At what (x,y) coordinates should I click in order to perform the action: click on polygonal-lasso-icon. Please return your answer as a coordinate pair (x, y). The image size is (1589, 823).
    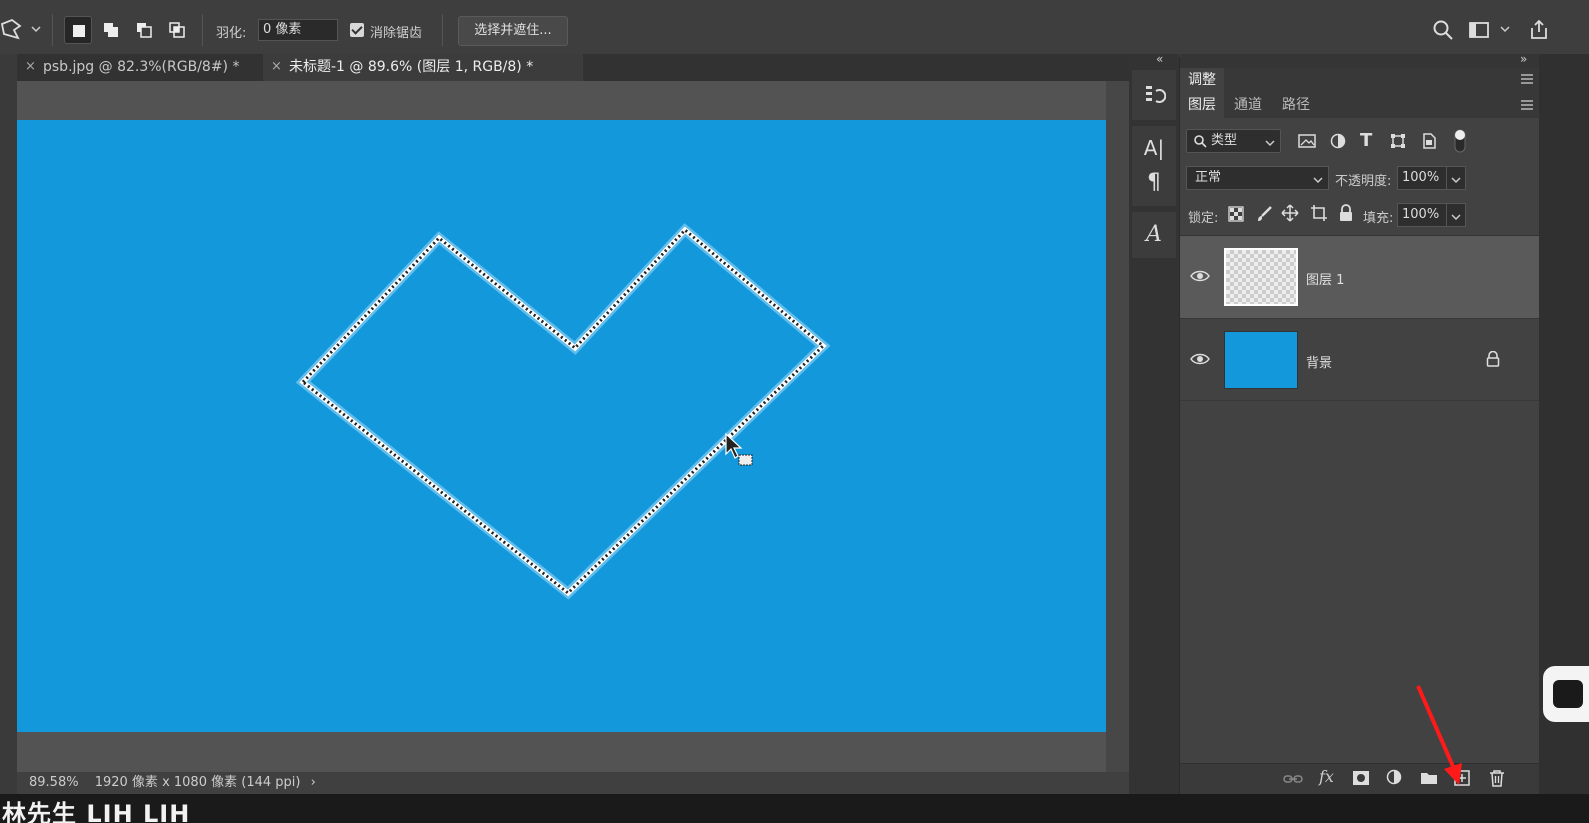
    Looking at the image, I should click on (12, 30).